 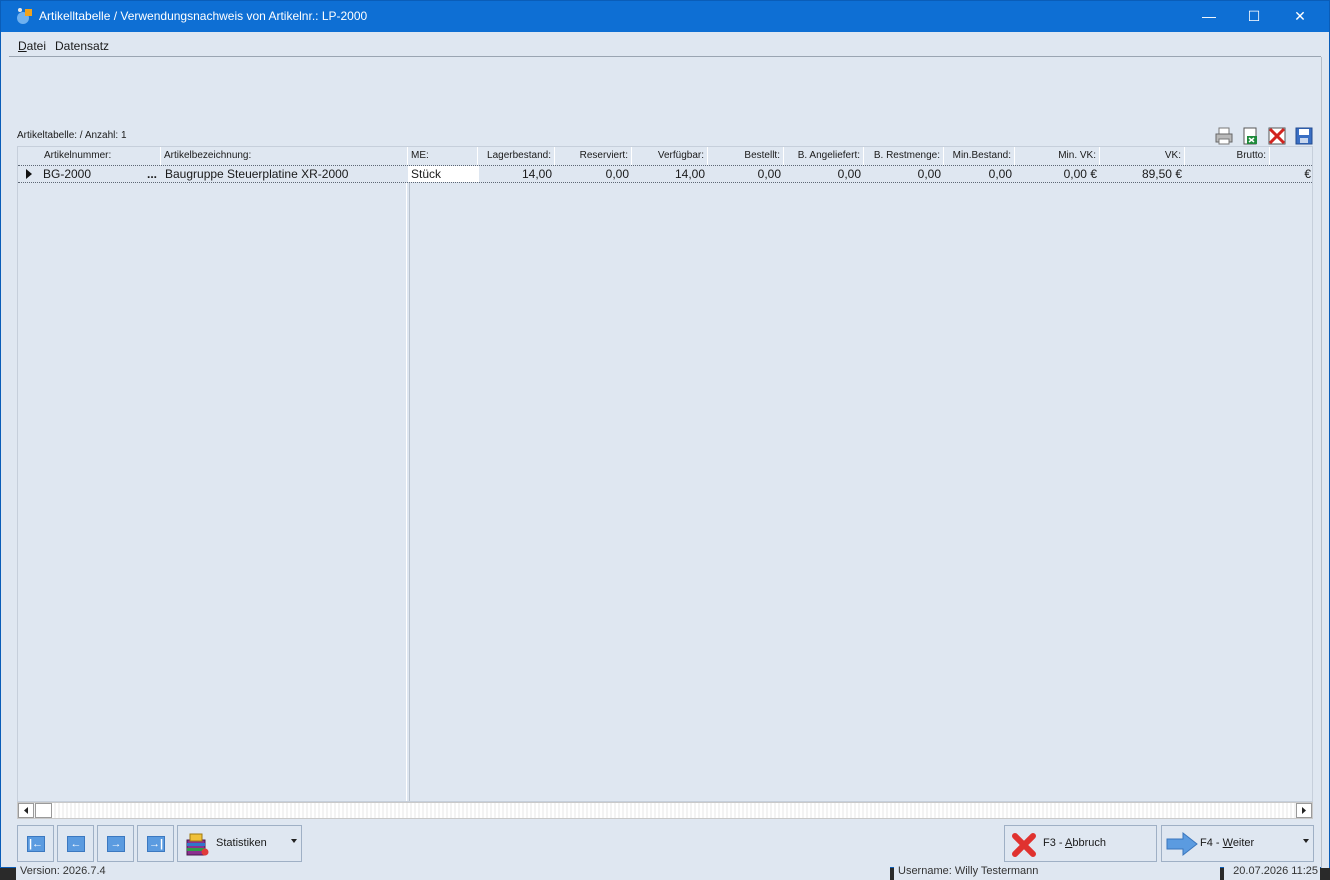 What do you see at coordinates (1057, 174) in the screenshot?
I see `cell-minvk: 0,00 €` at bounding box center [1057, 174].